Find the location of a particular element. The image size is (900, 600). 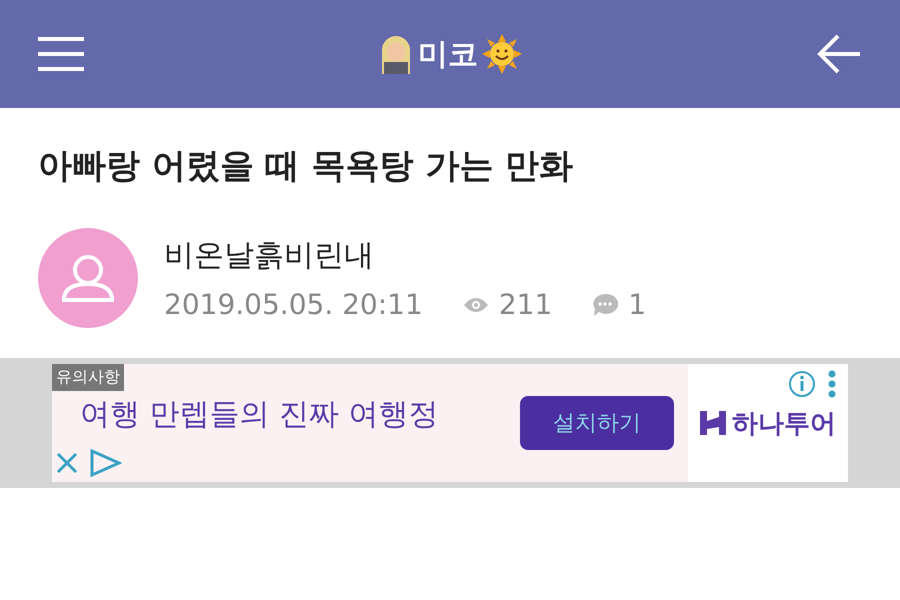

sun-icon is located at coordinates (502, 54).